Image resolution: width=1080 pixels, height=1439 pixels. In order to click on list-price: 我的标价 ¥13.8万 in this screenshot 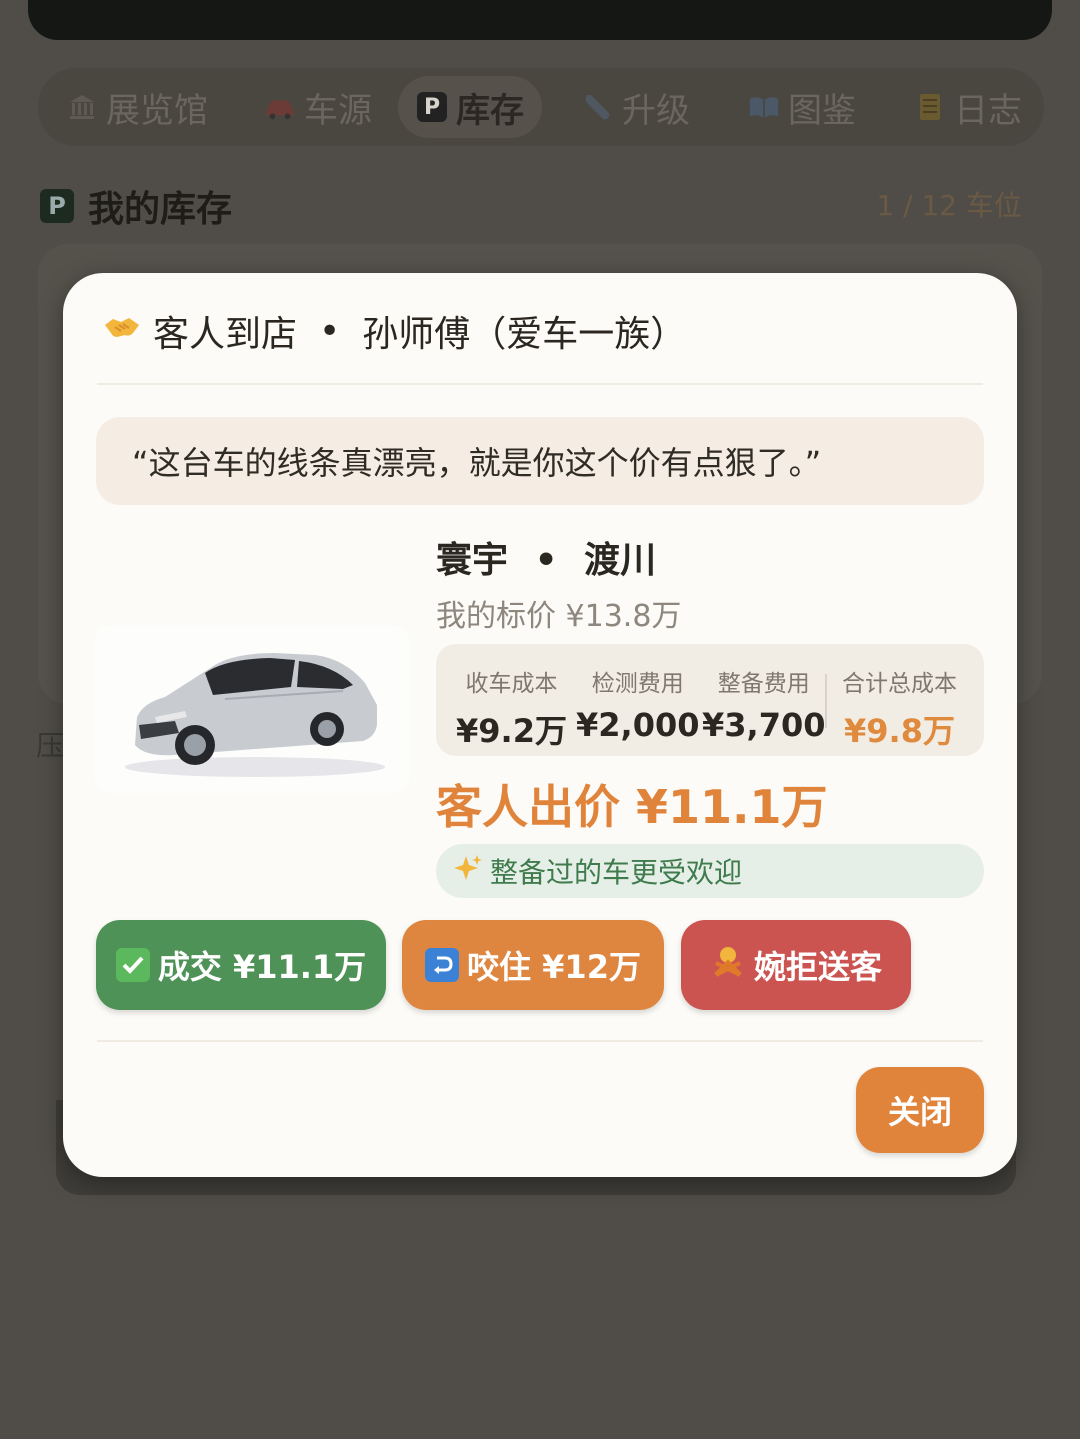, I will do `click(559, 616)`.